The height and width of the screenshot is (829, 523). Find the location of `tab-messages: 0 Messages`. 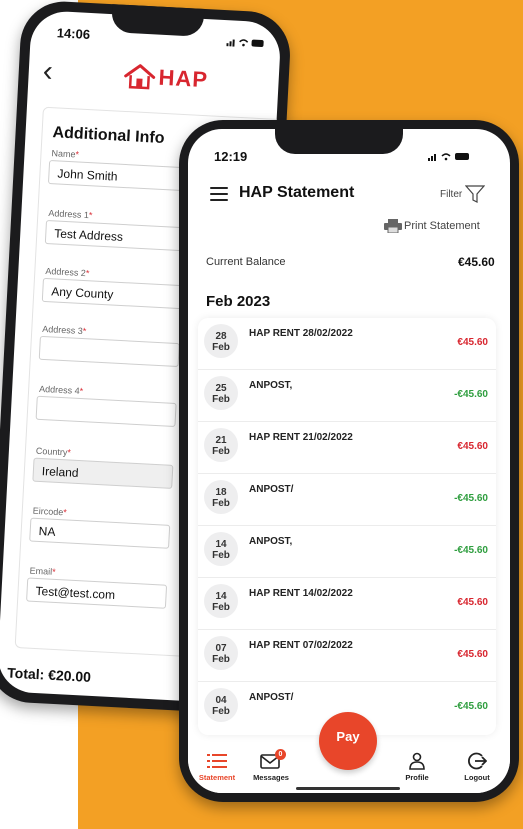

tab-messages: 0 Messages is located at coordinates (271, 765).